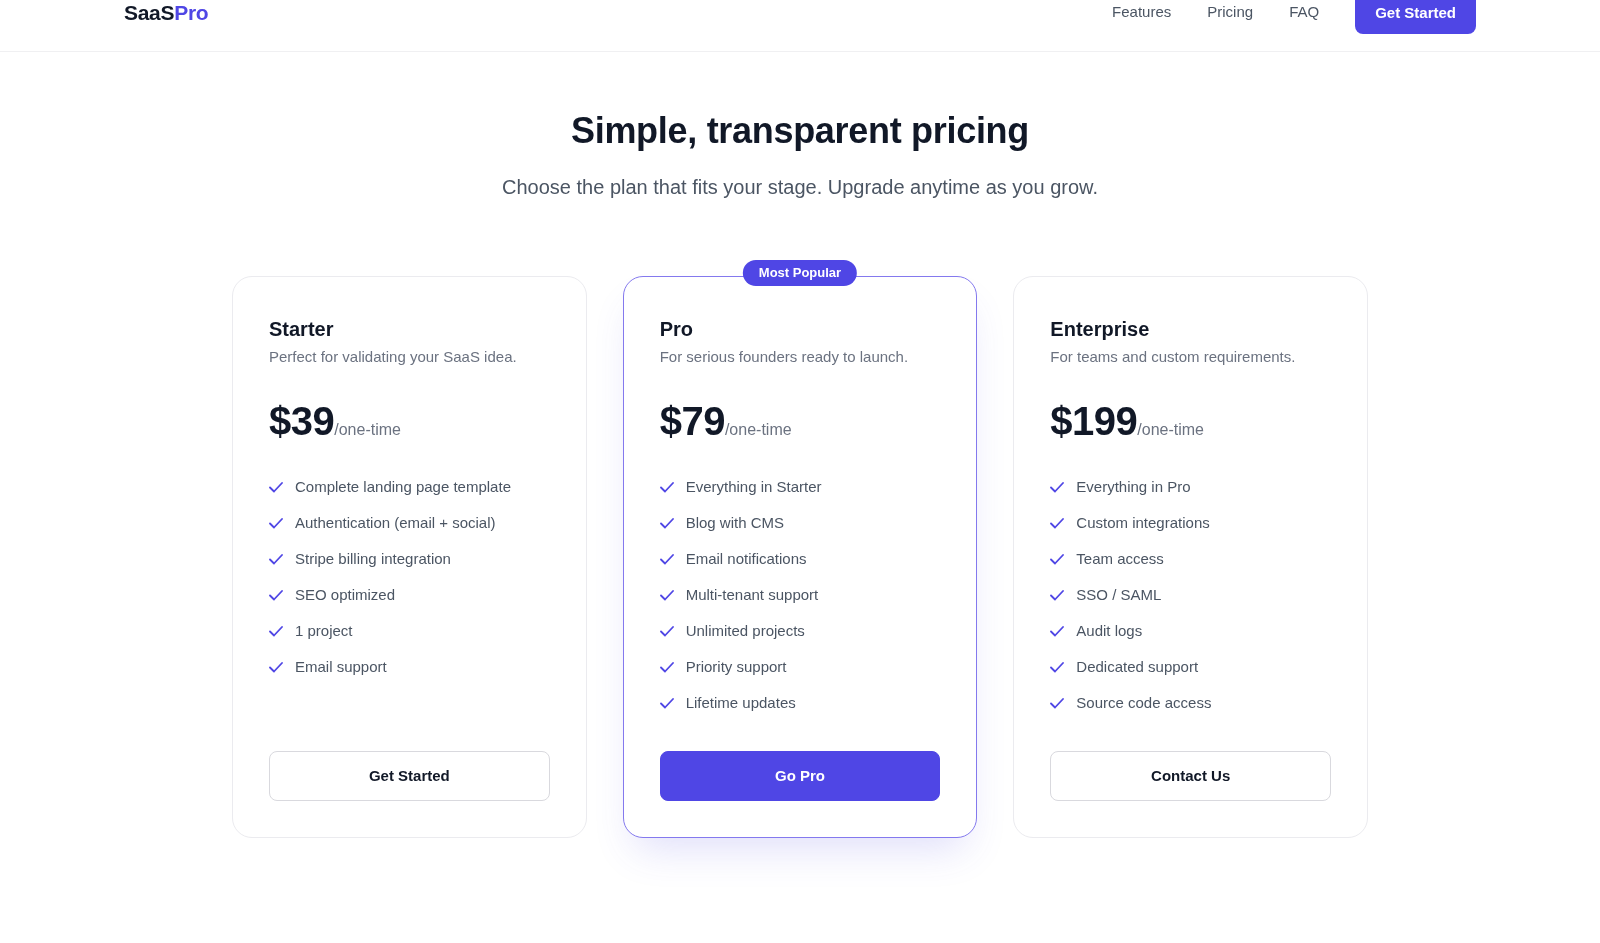 The height and width of the screenshot is (943, 1600). What do you see at coordinates (302, 329) in the screenshot?
I see `plan-name: Starter` at bounding box center [302, 329].